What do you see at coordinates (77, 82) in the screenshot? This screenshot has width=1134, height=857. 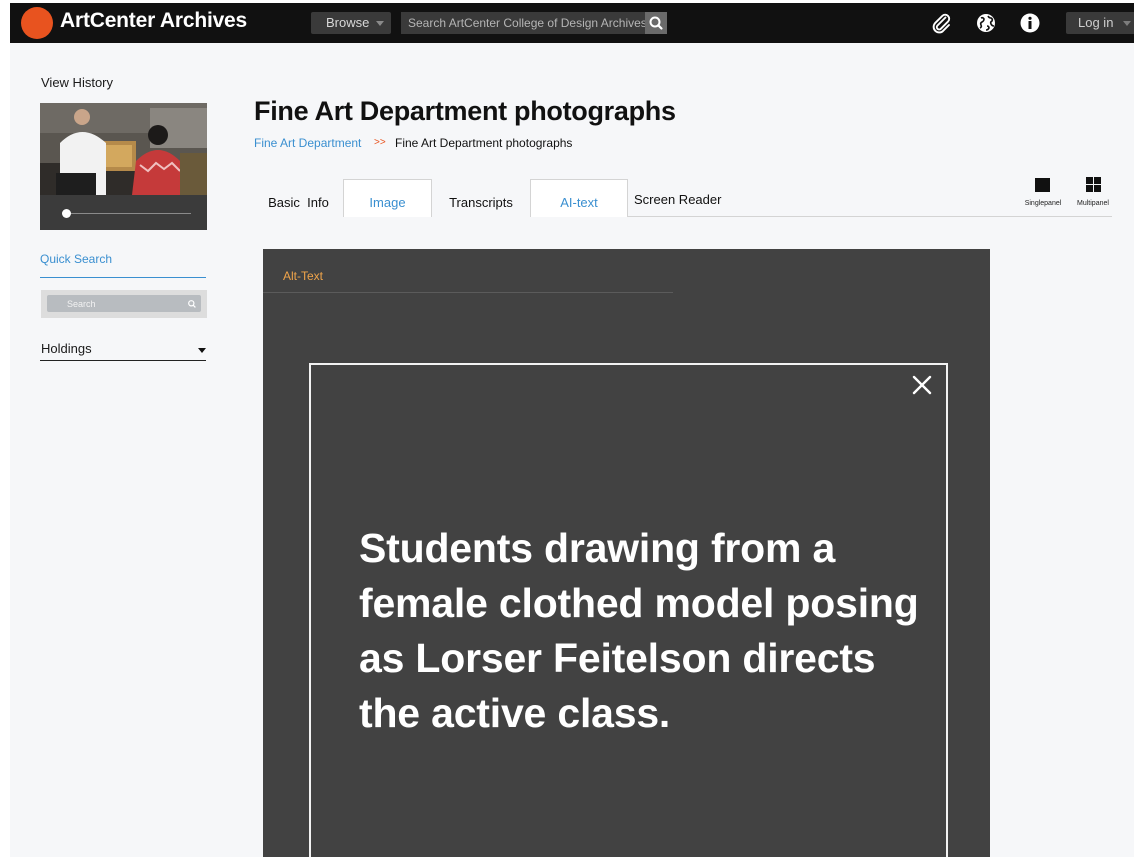 I see `view-history-heading: View History` at bounding box center [77, 82].